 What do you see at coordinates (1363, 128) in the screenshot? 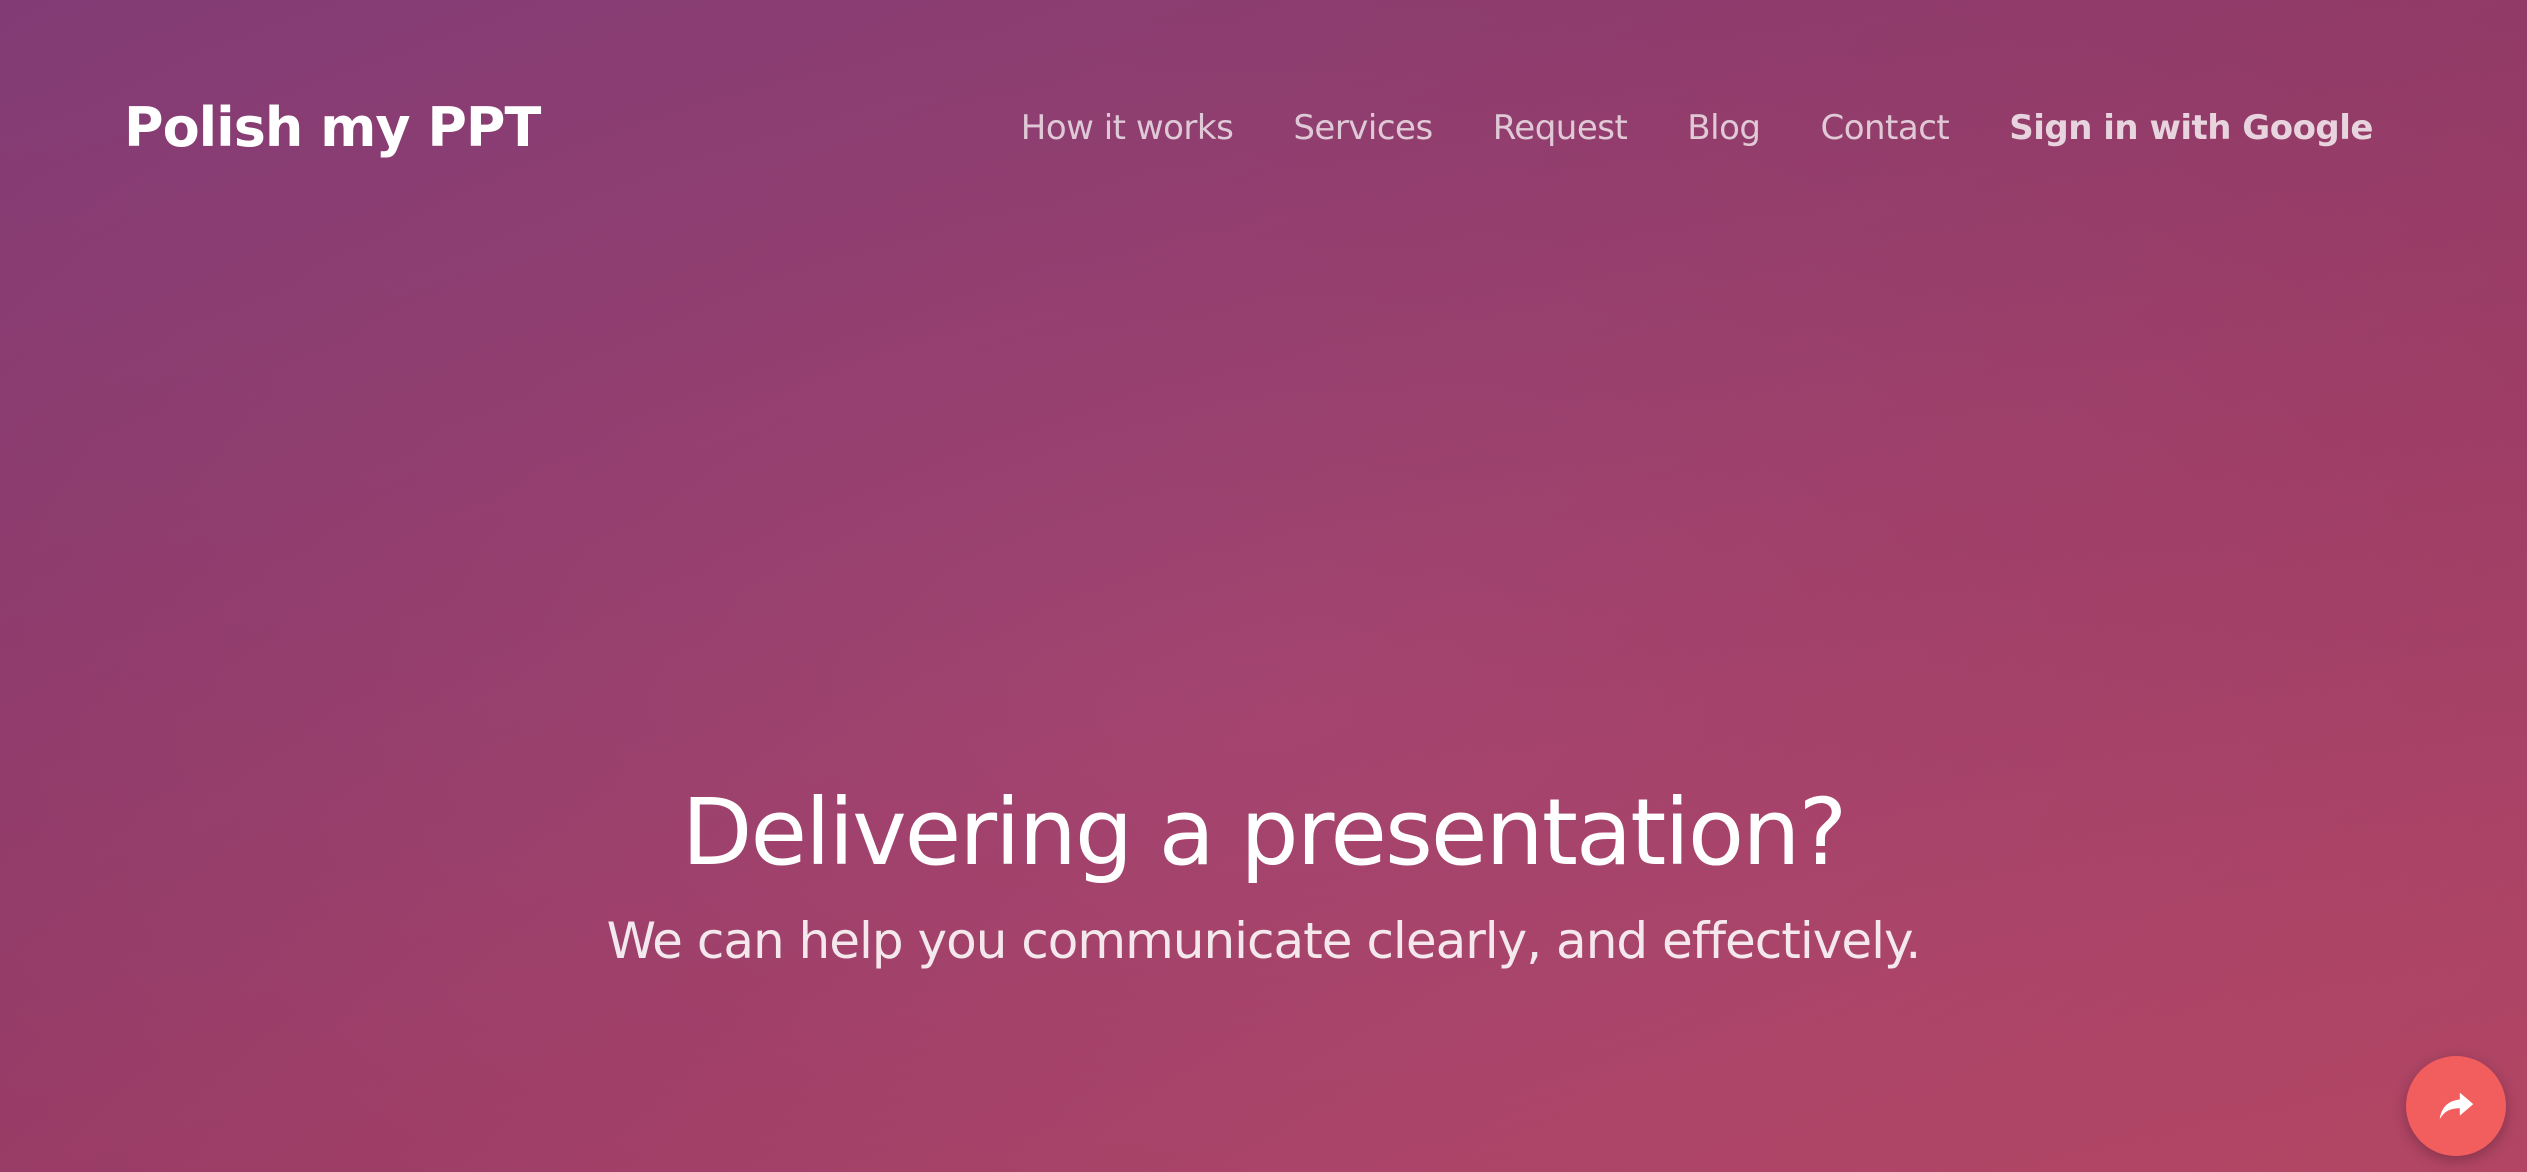
I see `nav-services: Services` at bounding box center [1363, 128].